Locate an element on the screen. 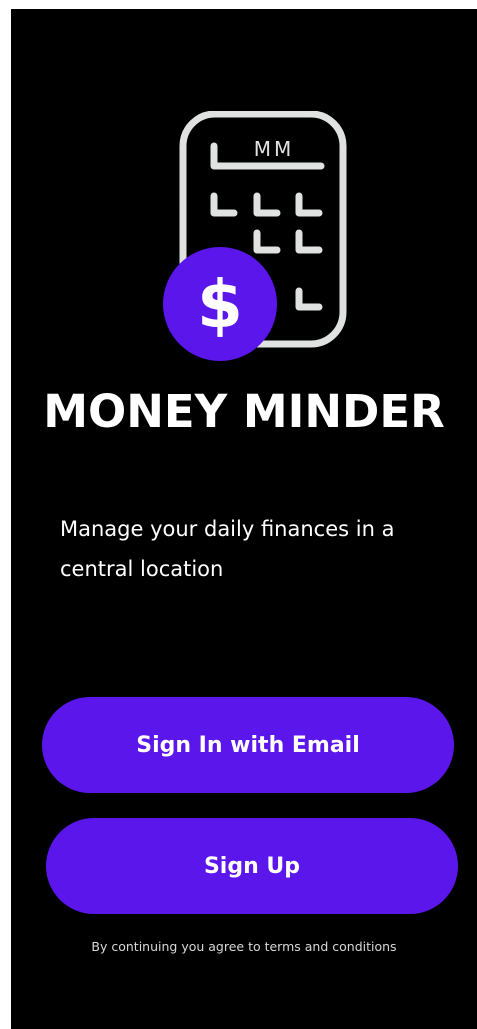 The image size is (477, 1029). sign-in-button-label: Sign In with Email is located at coordinates (248, 745).